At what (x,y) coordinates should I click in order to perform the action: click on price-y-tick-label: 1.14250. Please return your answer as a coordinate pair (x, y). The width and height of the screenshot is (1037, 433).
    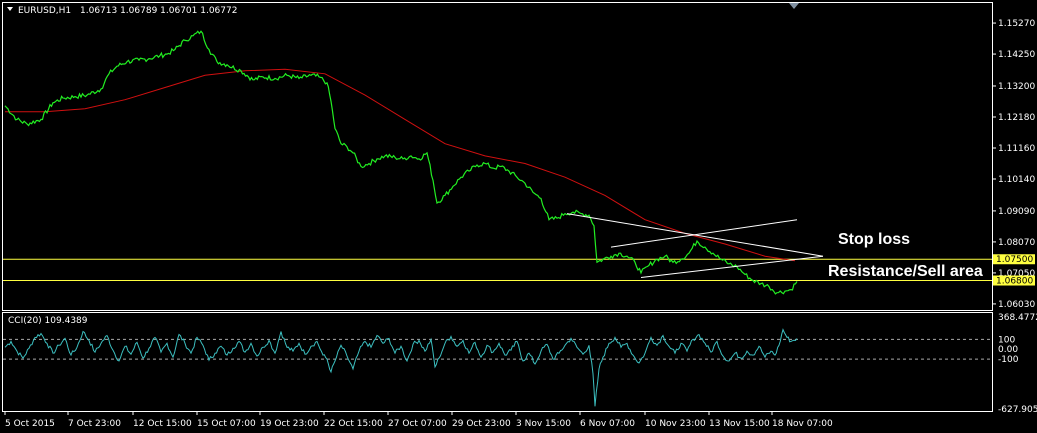
    Looking at the image, I should click on (1016, 55).